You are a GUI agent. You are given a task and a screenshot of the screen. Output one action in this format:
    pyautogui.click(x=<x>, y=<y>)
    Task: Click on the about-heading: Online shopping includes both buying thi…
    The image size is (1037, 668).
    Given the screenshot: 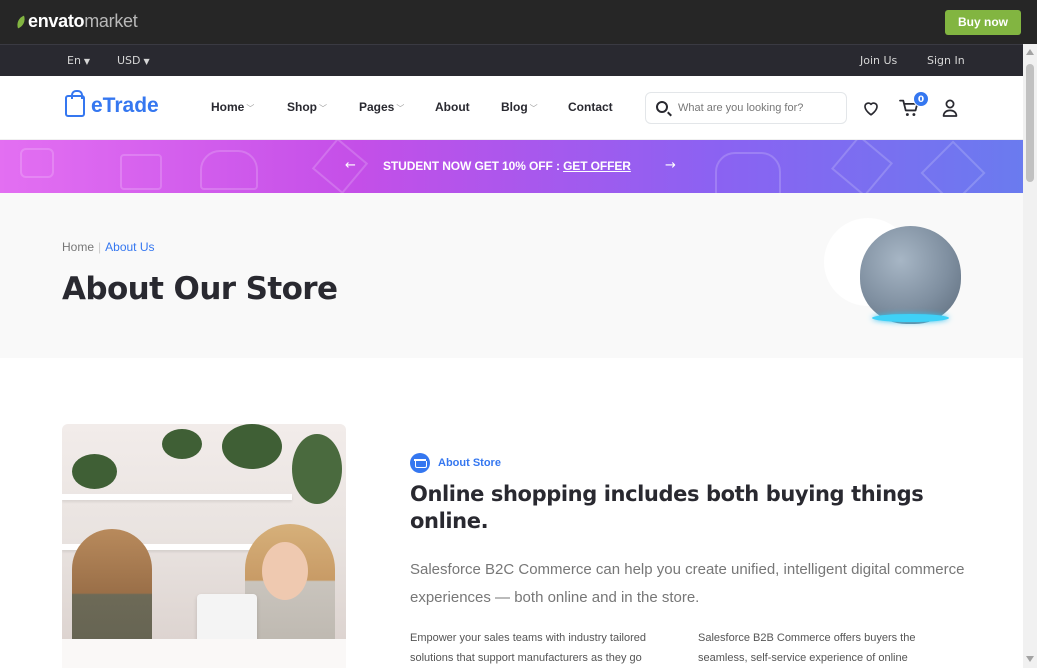 What is the action you would take?
    pyautogui.click(x=667, y=507)
    